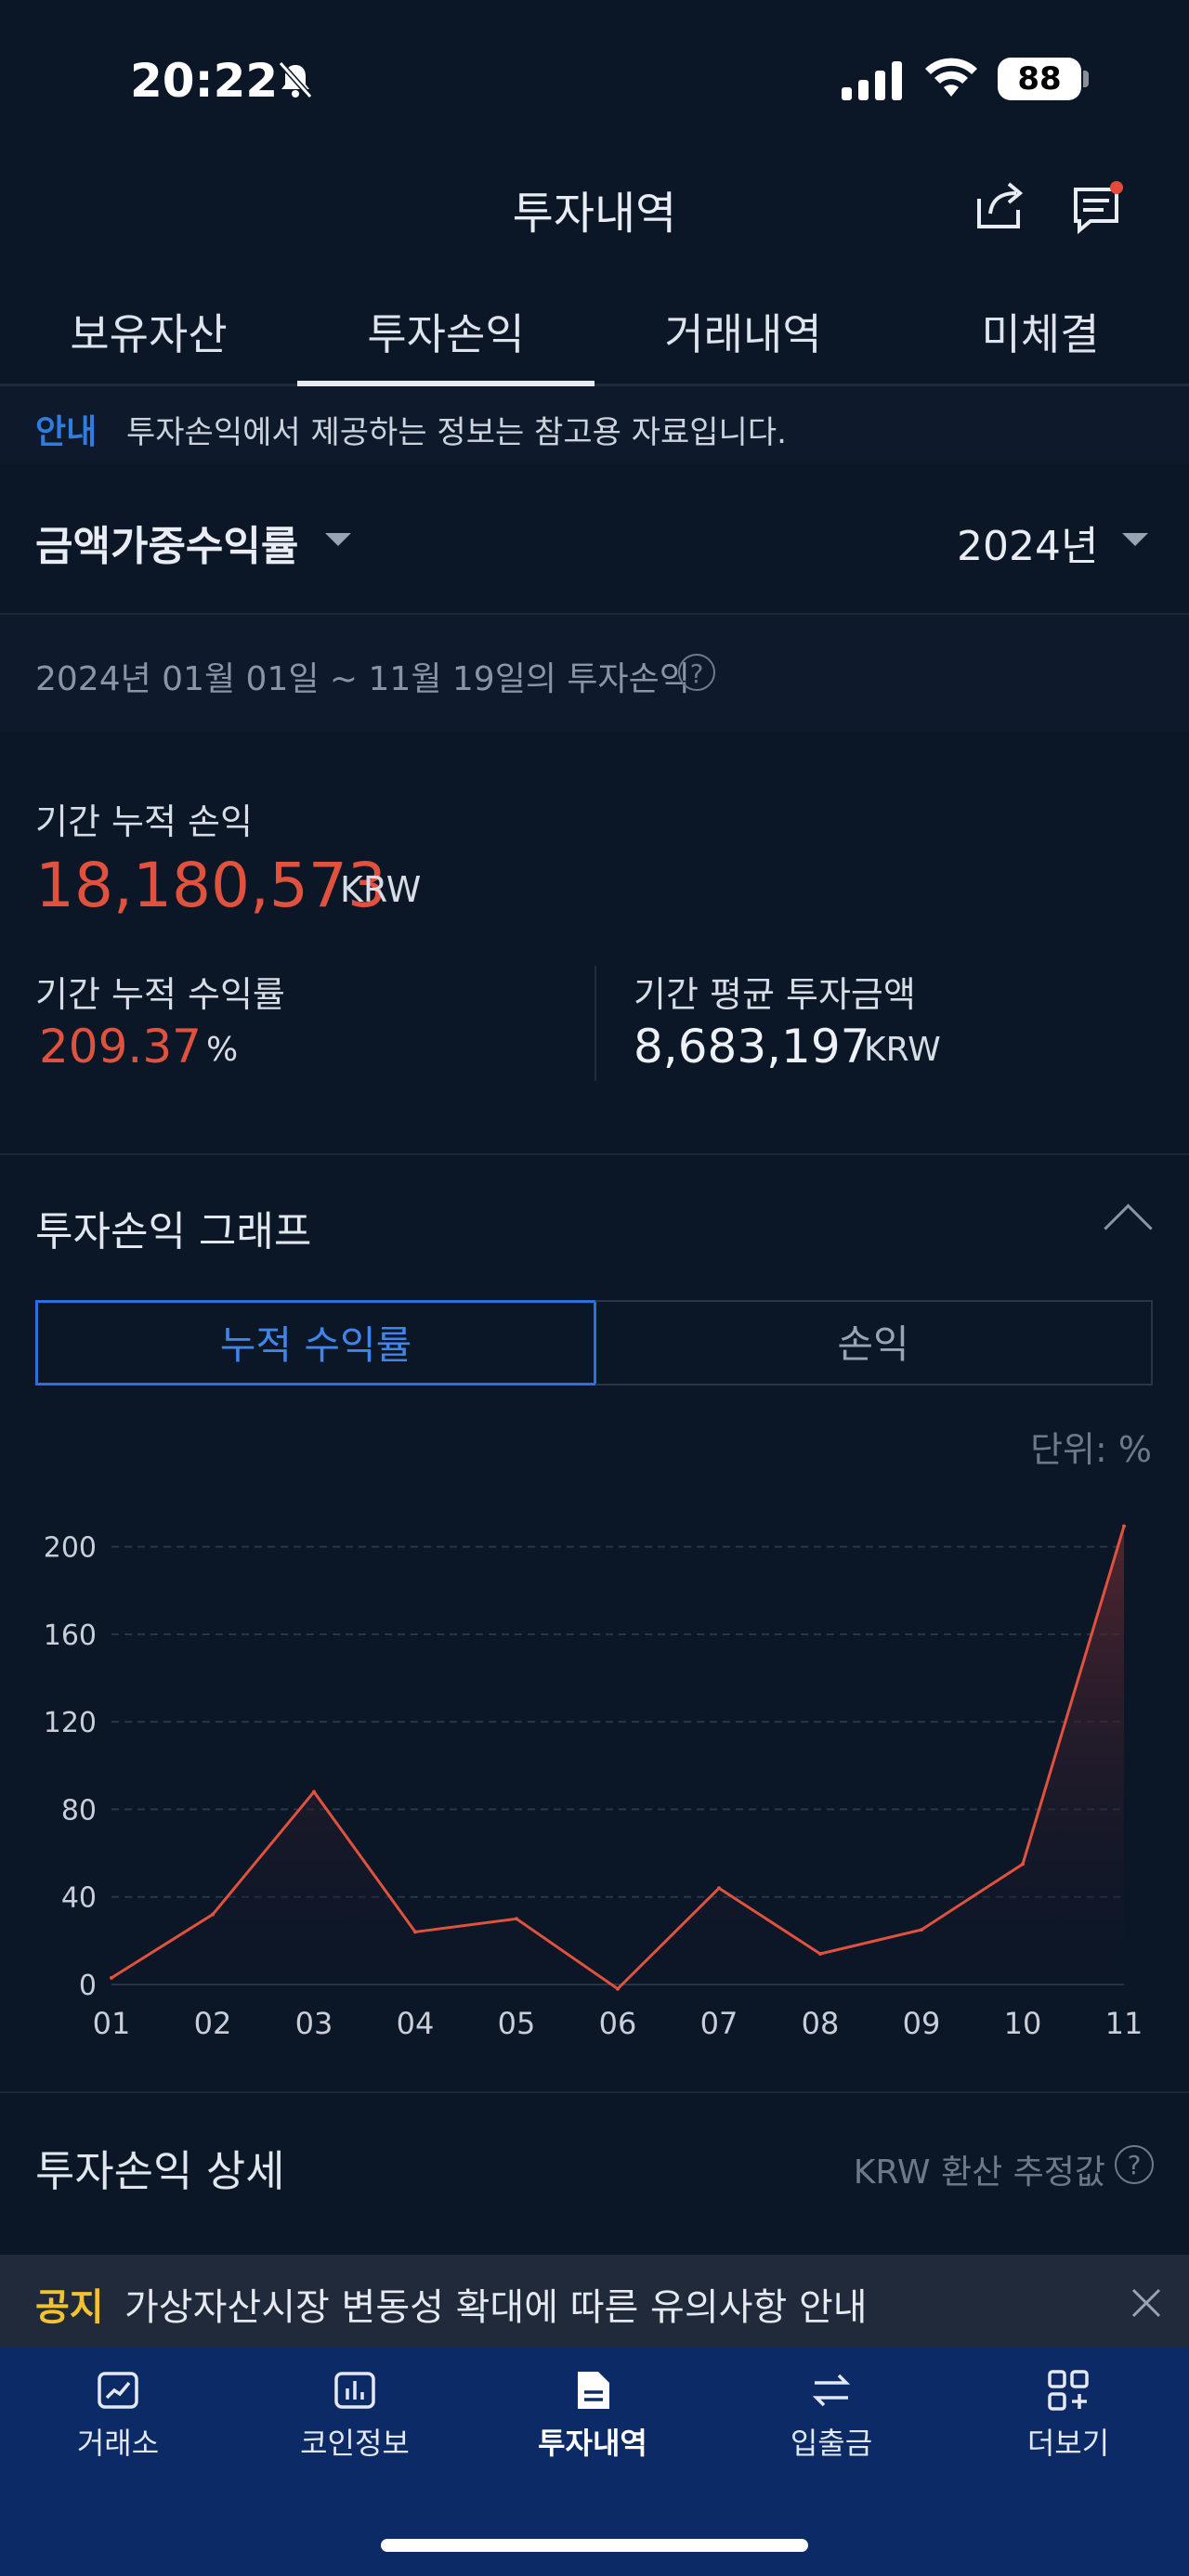 The width and height of the screenshot is (1189, 2576). I want to click on nav-coin-info: 코인정보, so click(355, 2415).